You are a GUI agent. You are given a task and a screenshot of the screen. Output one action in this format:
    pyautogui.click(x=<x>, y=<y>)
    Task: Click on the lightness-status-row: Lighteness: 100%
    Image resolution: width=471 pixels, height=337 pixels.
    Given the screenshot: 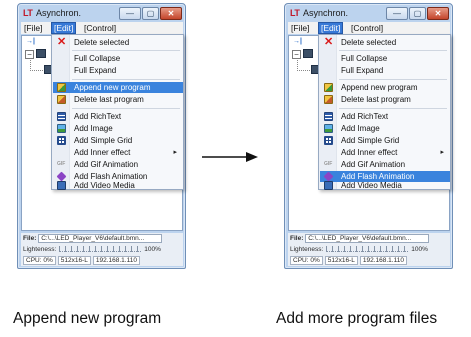 What is the action you would take?
    pyautogui.click(x=369, y=249)
    